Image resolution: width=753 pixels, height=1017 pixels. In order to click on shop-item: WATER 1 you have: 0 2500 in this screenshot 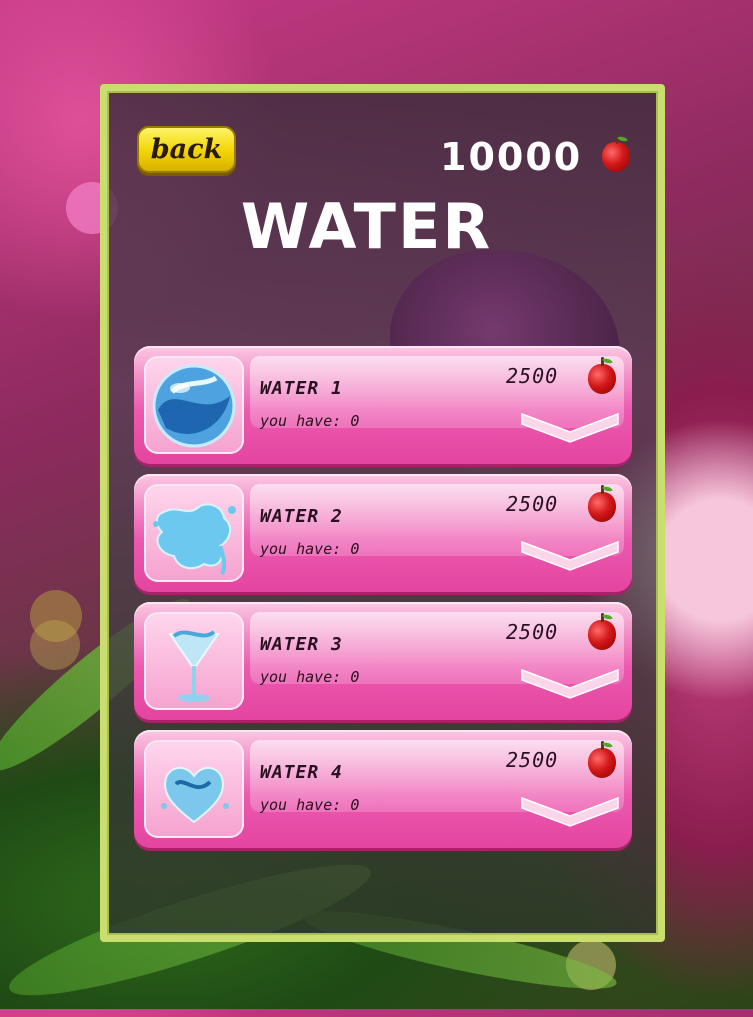, I will do `click(383, 405)`.